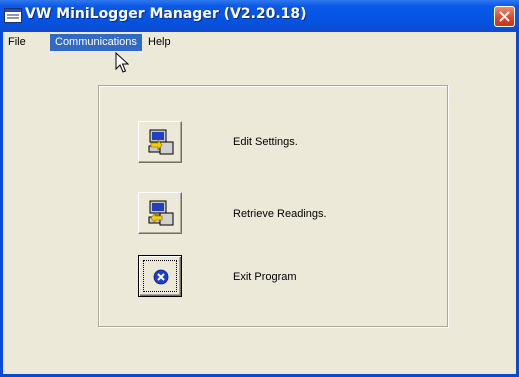 Image resolution: width=519 pixels, height=377 pixels. I want to click on retrieve-readings-button, so click(160, 213).